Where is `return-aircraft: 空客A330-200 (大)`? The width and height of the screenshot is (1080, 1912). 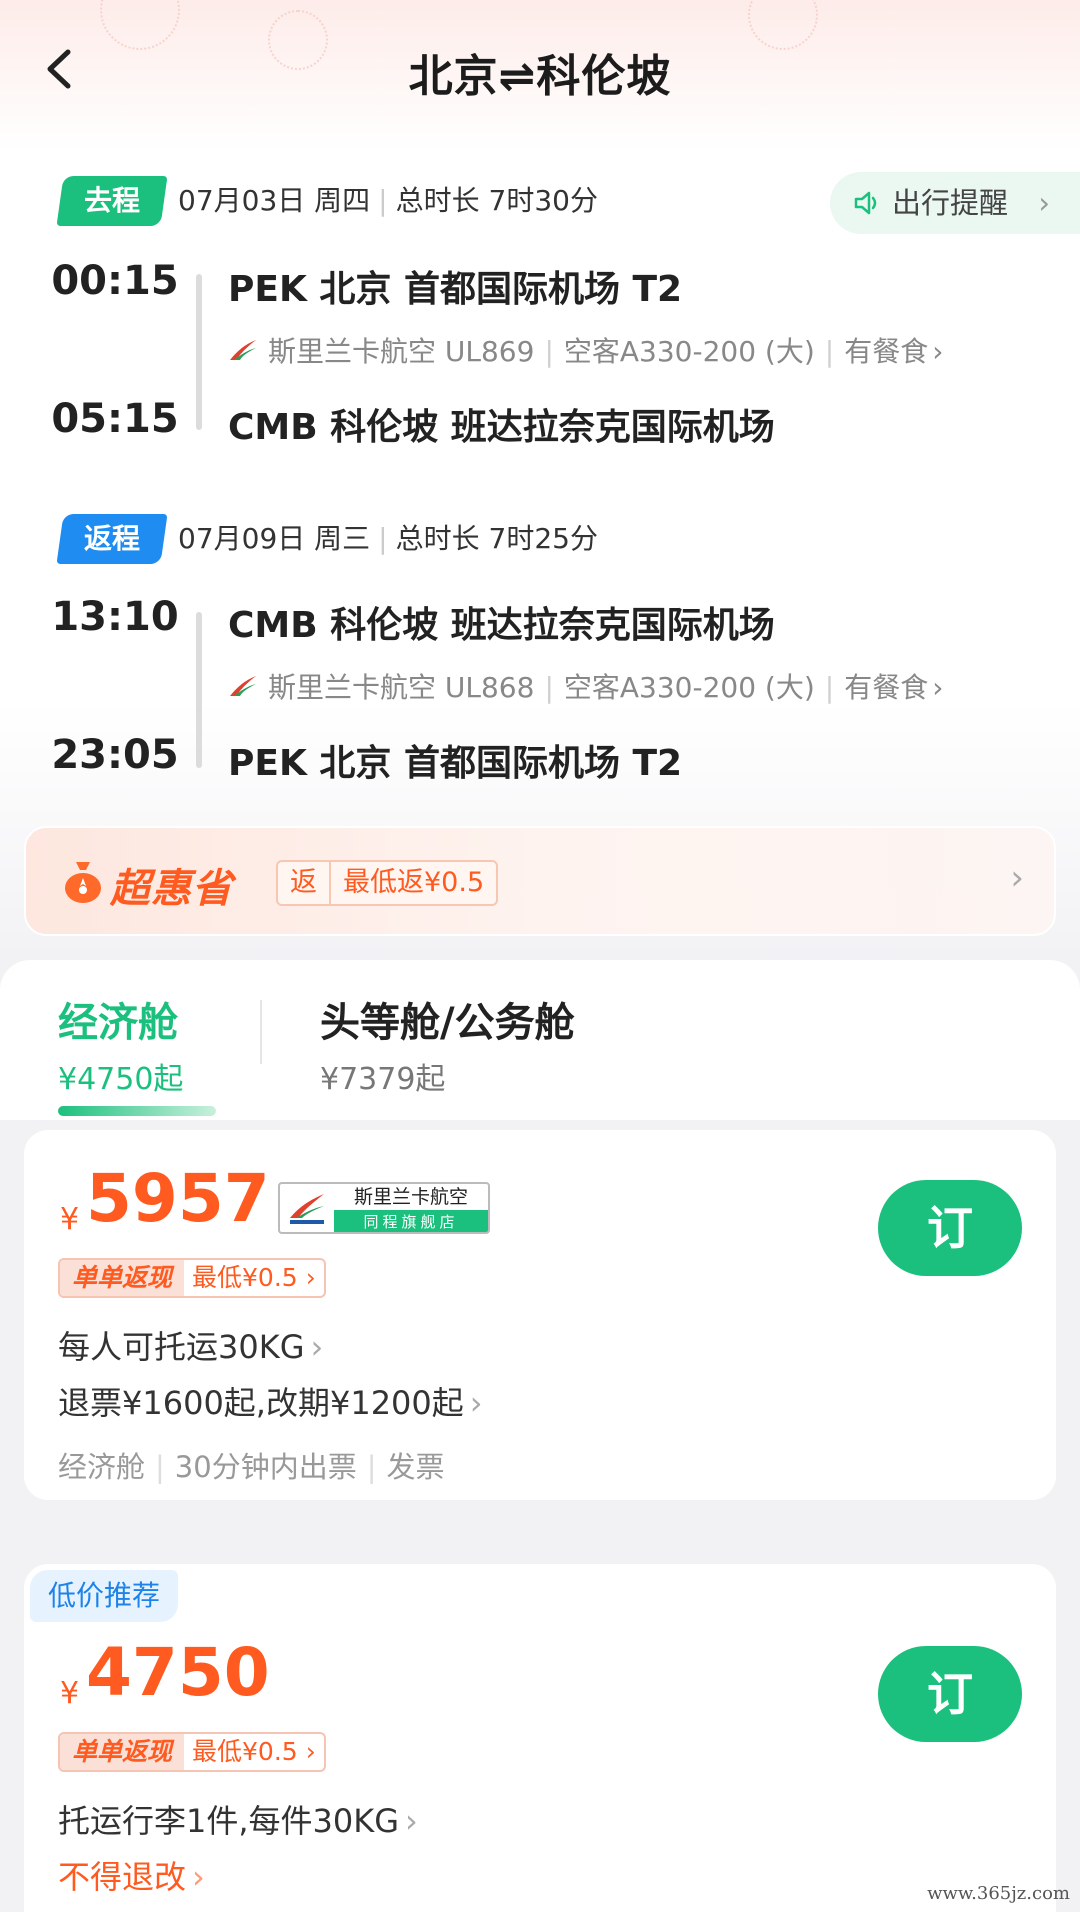
return-aircraft: 空客A330-200 (大) is located at coordinates (689, 687).